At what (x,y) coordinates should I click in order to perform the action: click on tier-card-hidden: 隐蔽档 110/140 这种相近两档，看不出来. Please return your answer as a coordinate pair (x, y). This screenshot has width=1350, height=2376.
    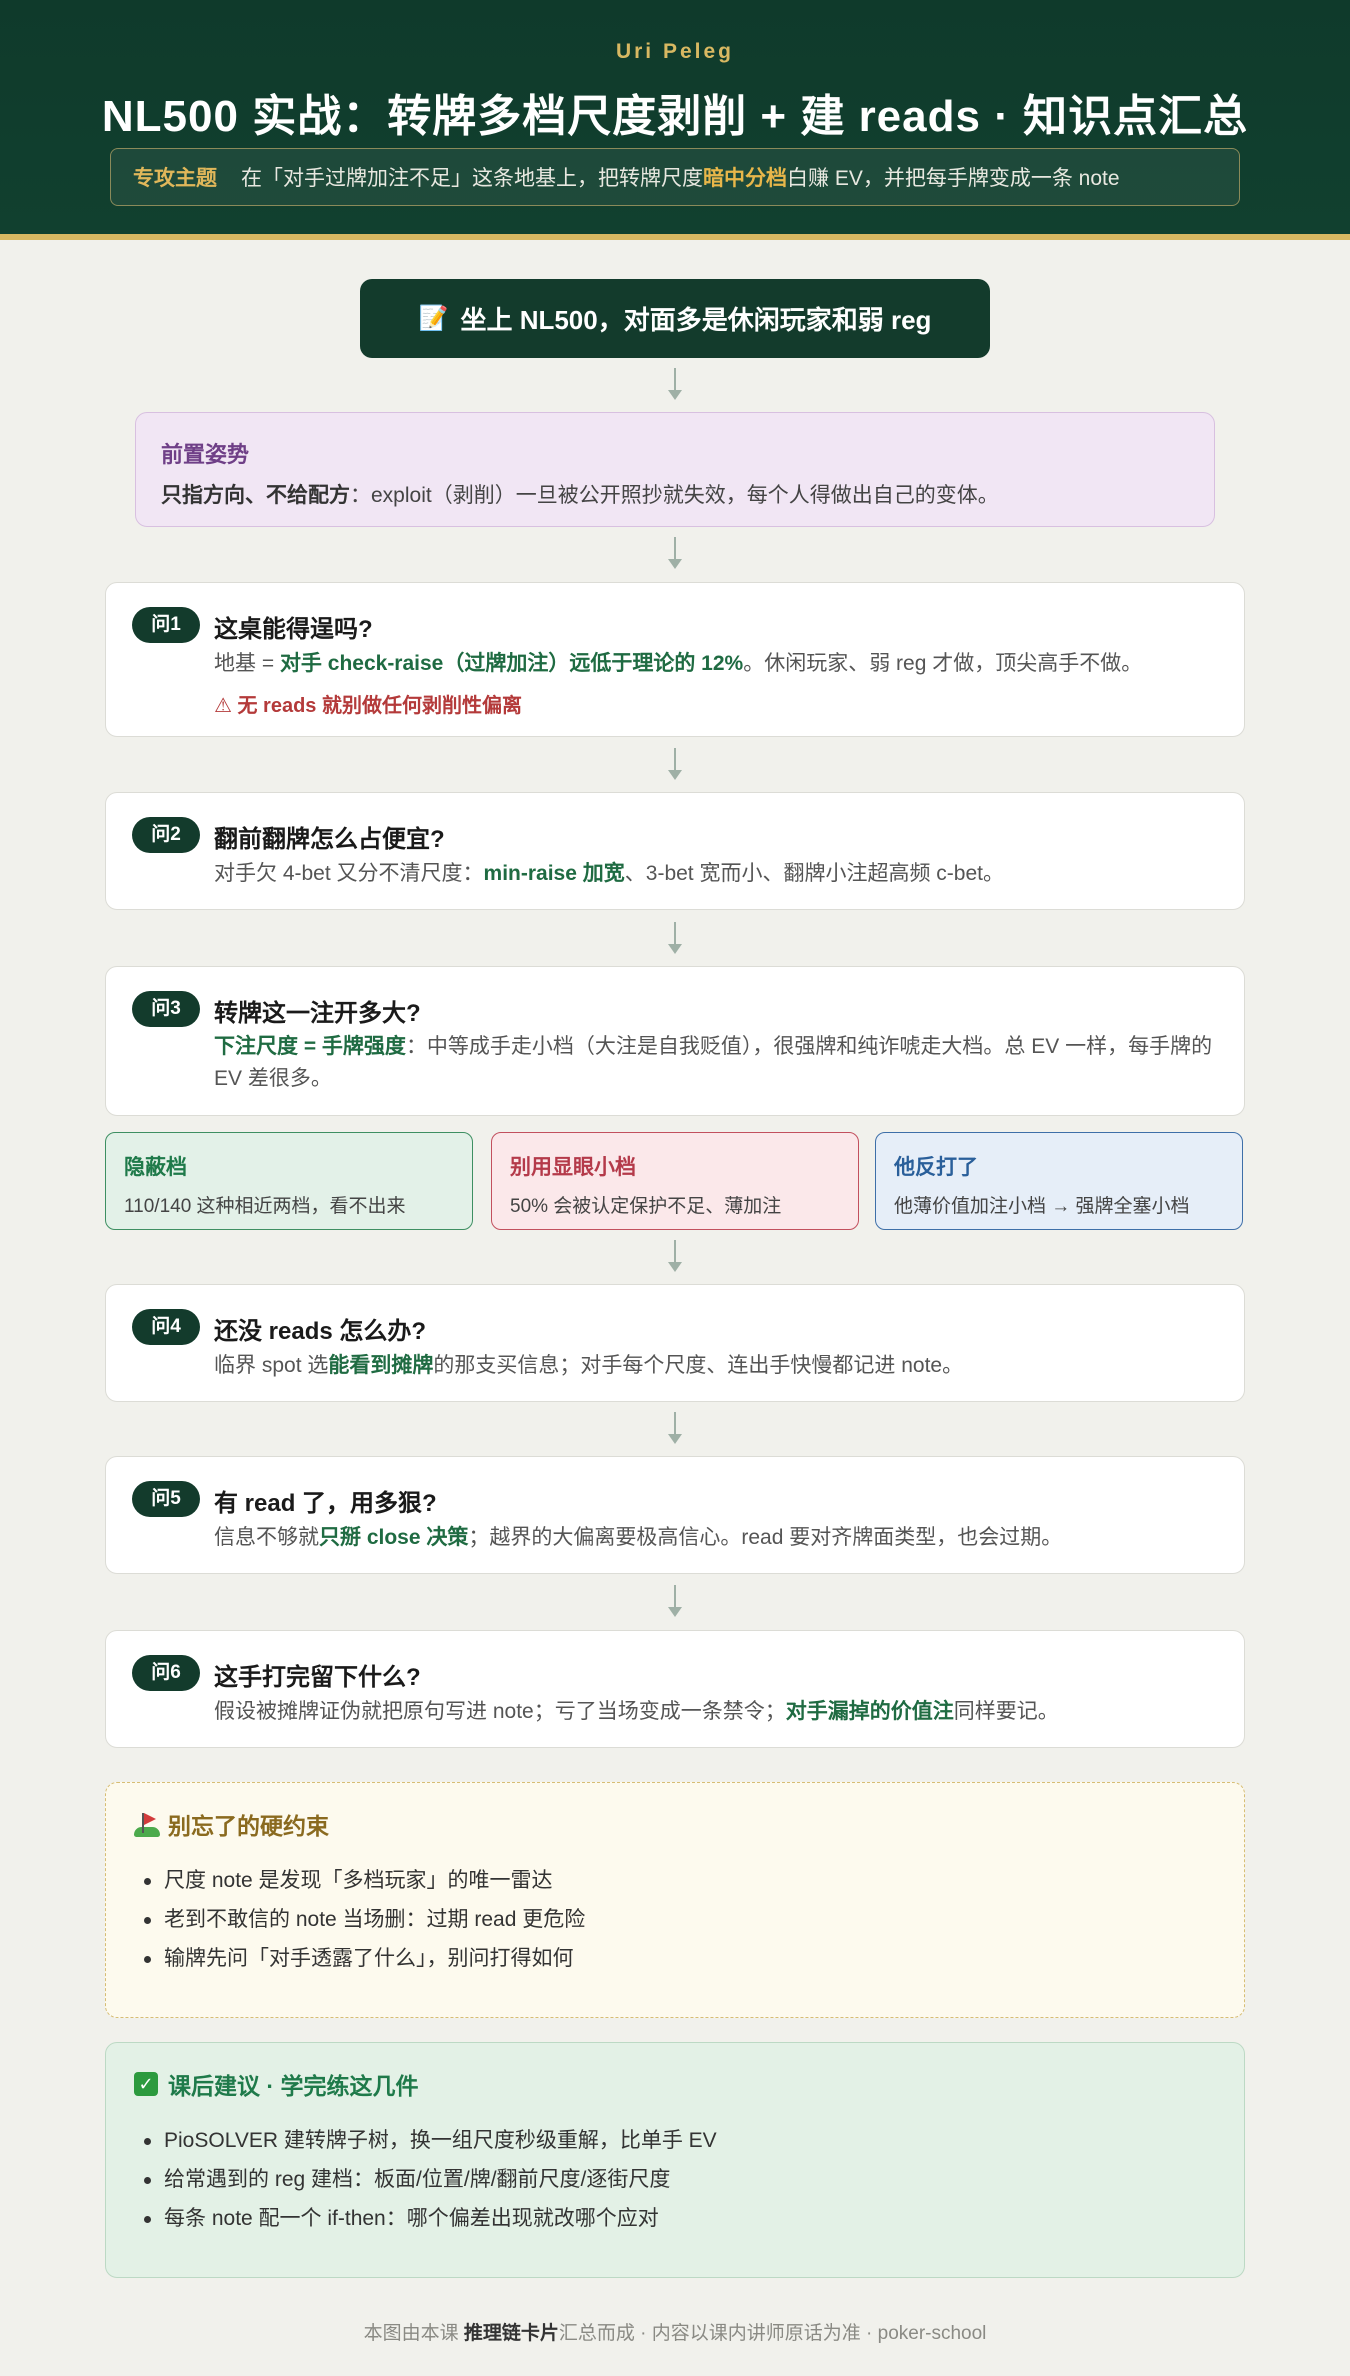
    Looking at the image, I should click on (289, 1181).